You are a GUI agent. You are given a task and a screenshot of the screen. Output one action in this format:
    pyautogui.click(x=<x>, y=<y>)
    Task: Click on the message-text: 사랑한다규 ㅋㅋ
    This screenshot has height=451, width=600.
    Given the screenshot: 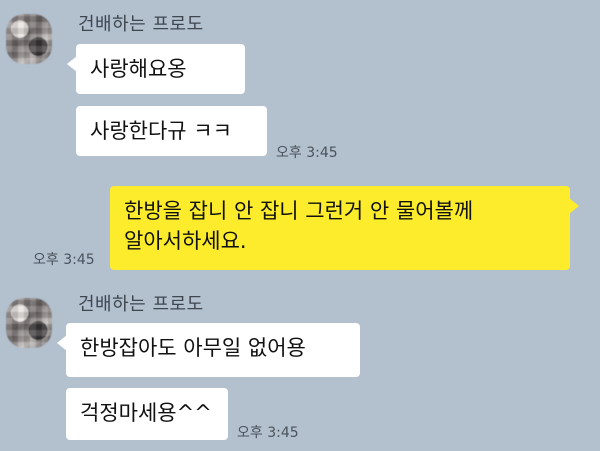 What is the action you would take?
    pyautogui.click(x=161, y=131)
    